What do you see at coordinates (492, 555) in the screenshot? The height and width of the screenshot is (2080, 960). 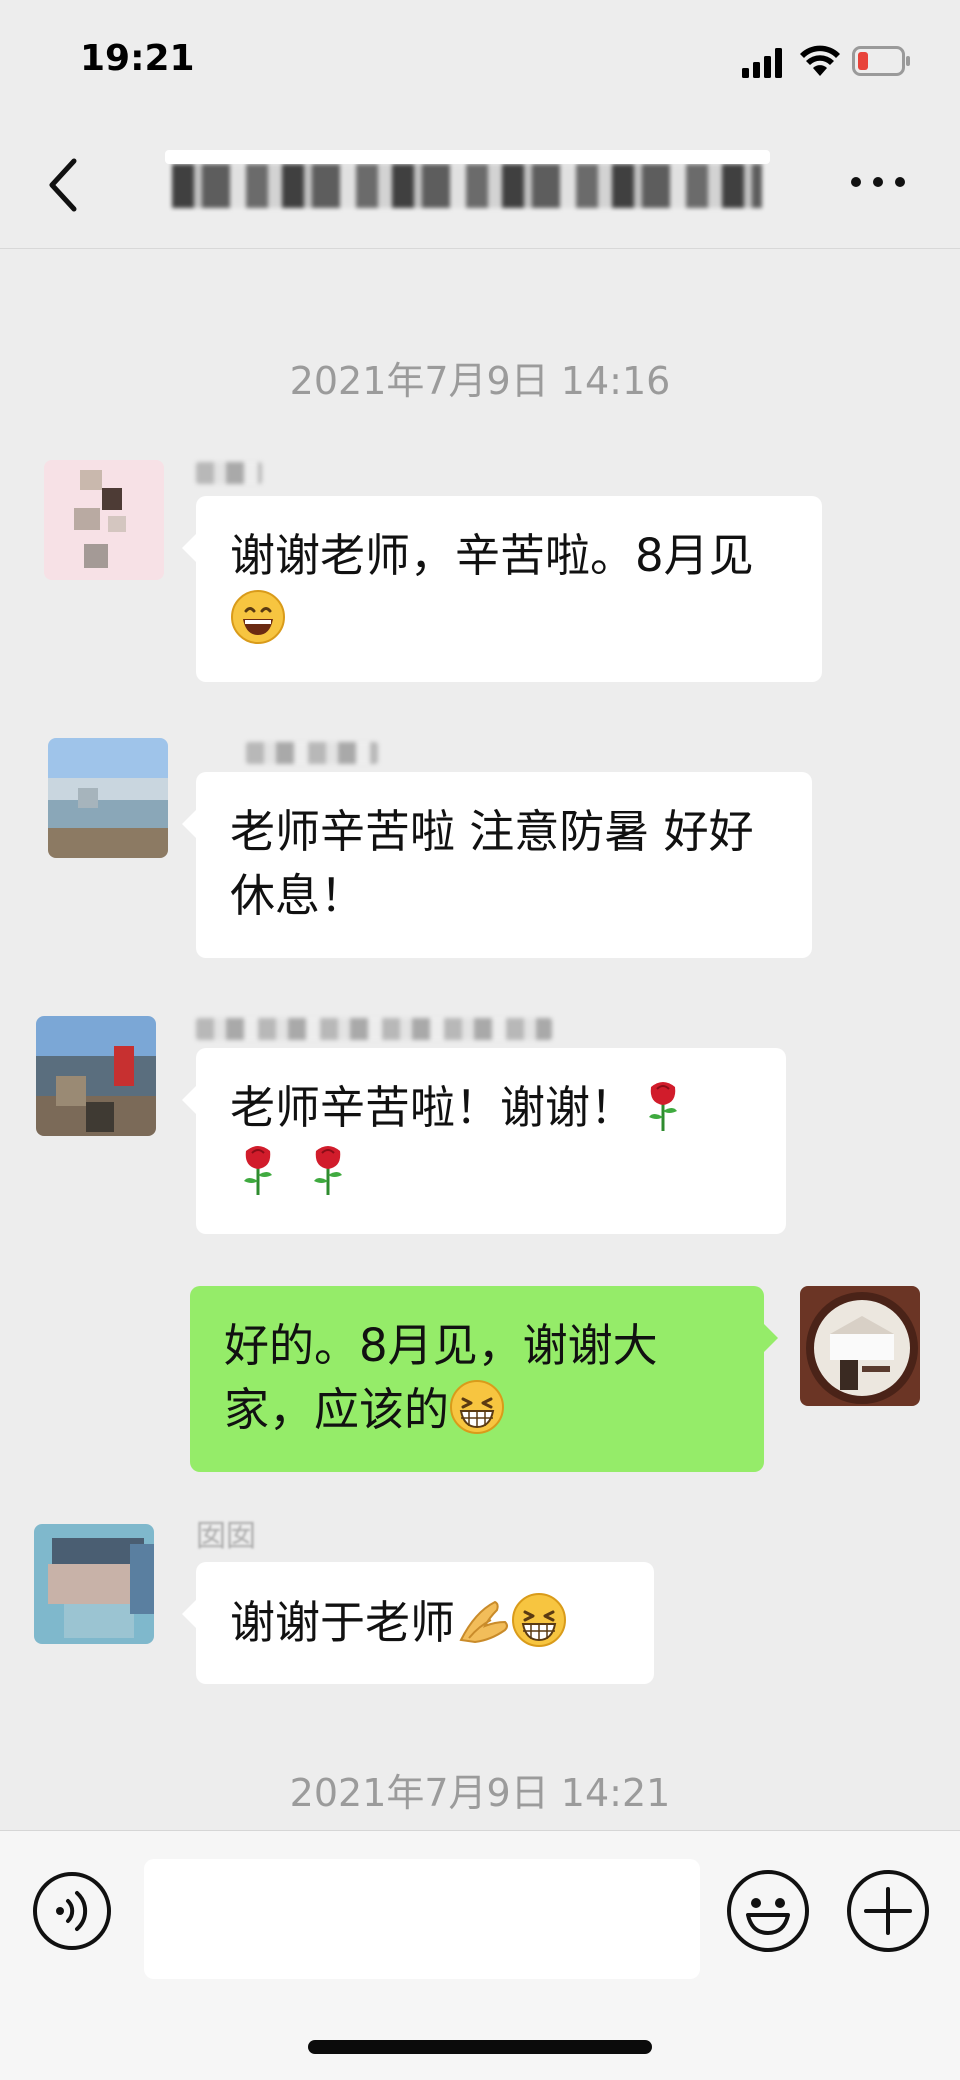 I see `message-text: 谢谢老师，辛苦啦。8月见` at bounding box center [492, 555].